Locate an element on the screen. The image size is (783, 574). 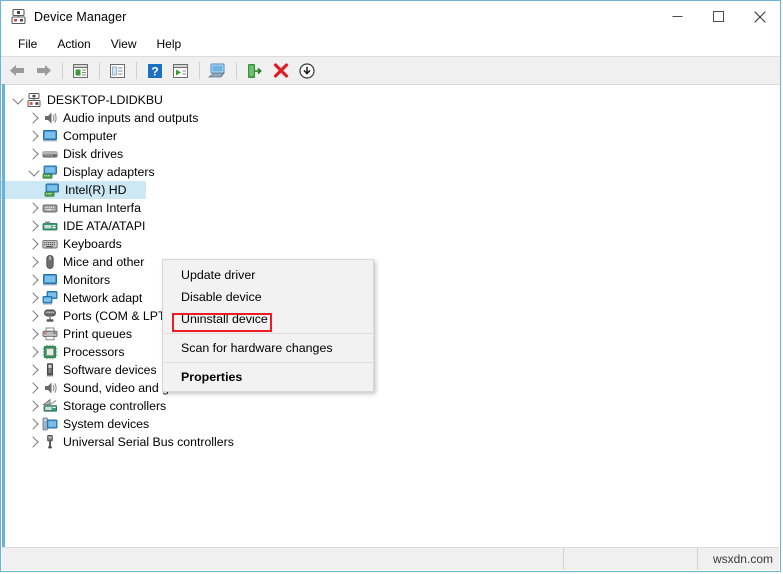
tree-item-display-adapters: Display adapters is located at coordinates (390, 172).